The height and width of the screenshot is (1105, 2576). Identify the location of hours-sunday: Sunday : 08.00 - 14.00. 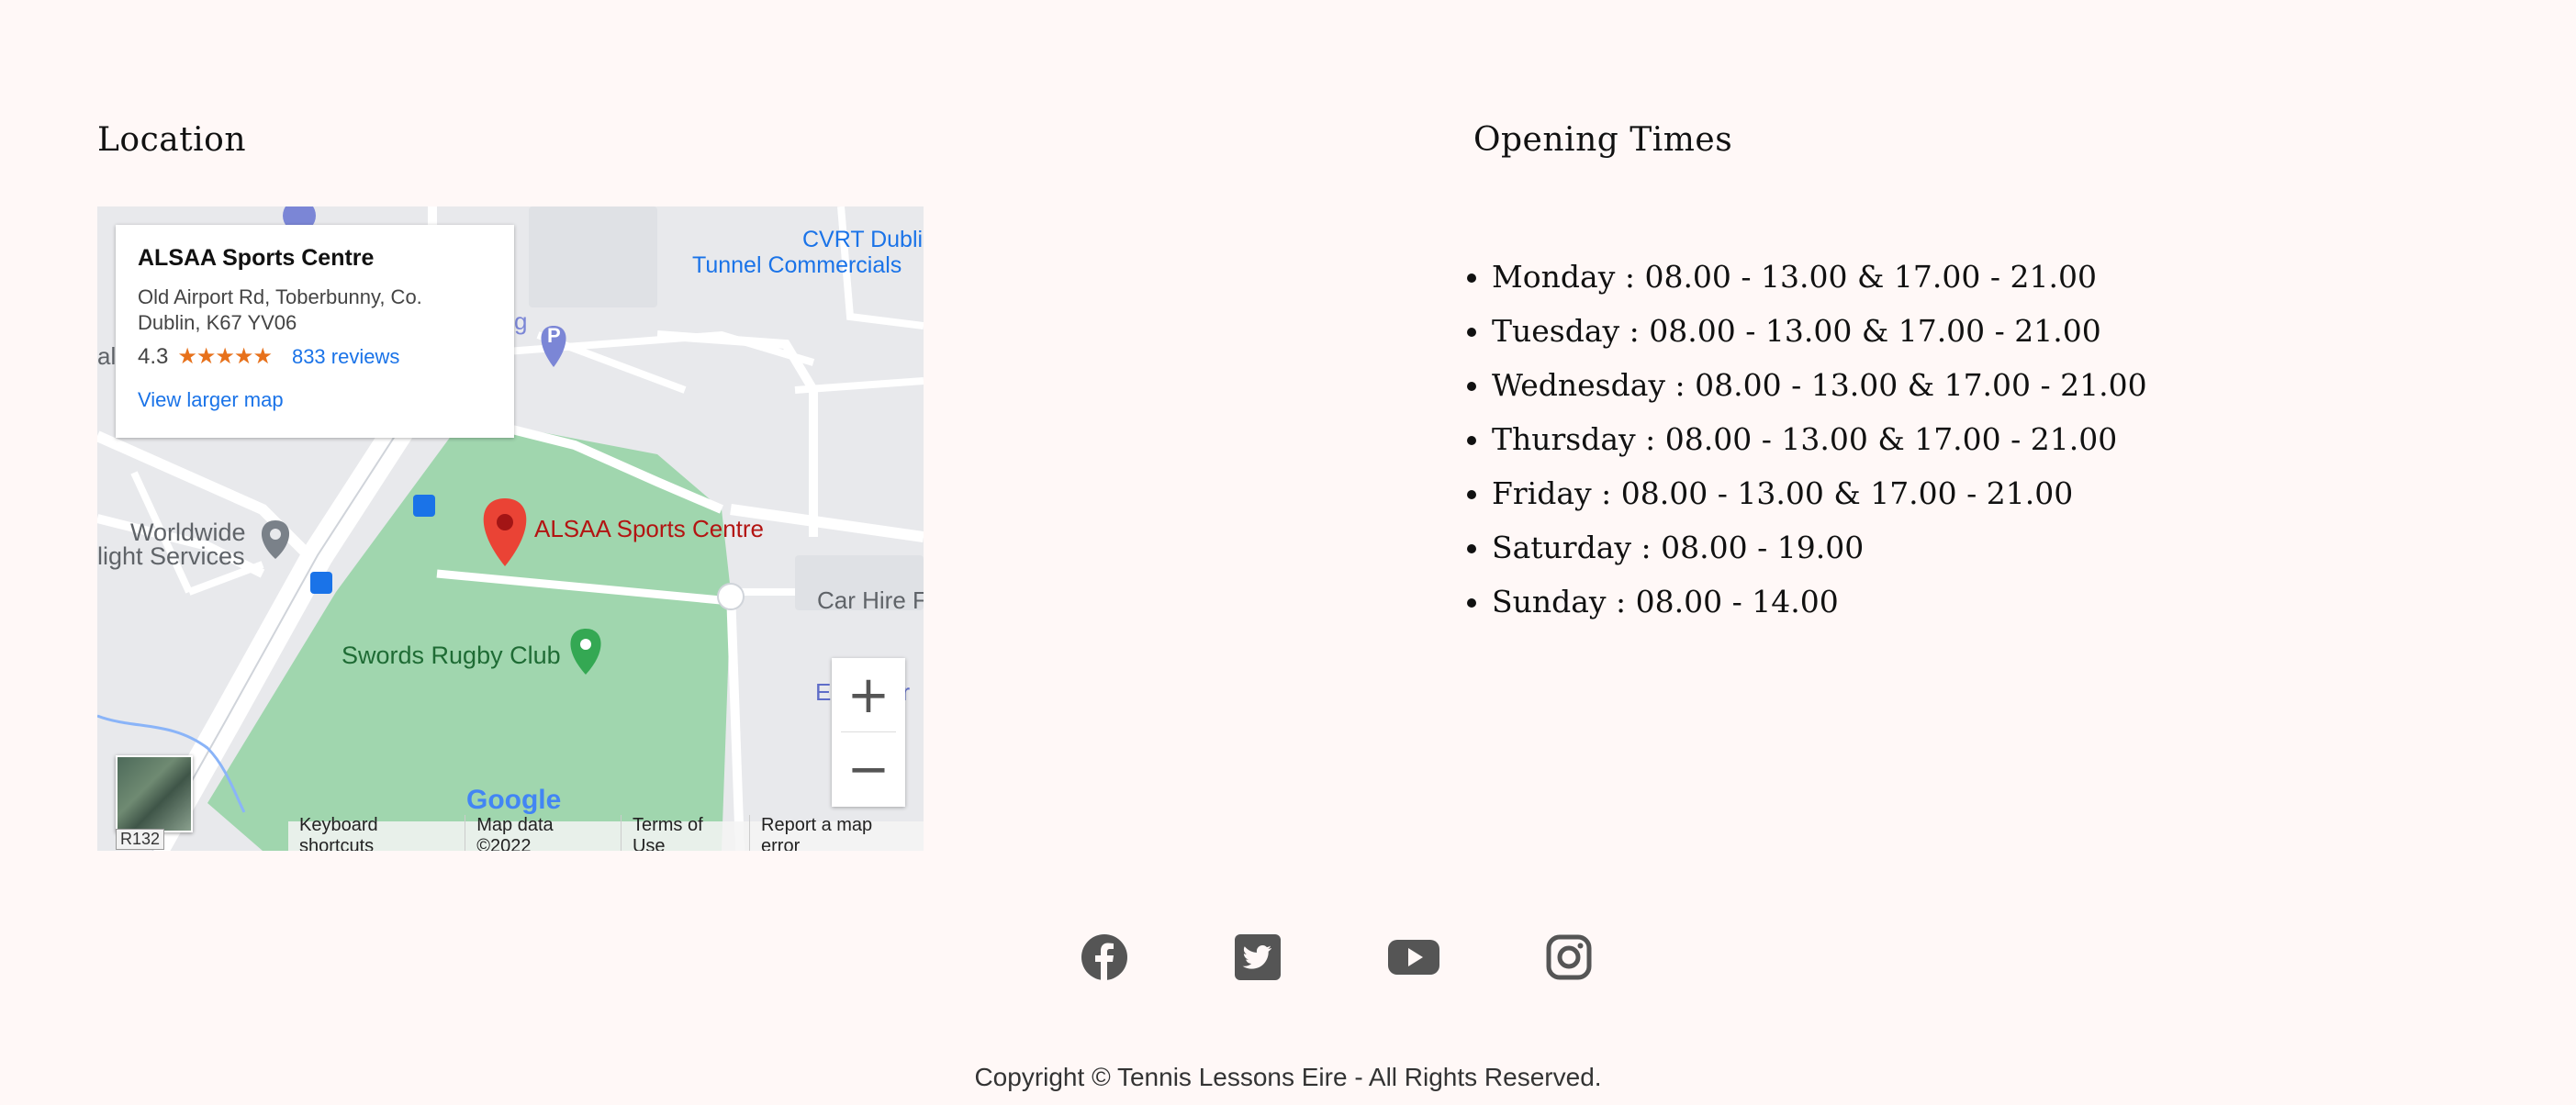
(1819, 602).